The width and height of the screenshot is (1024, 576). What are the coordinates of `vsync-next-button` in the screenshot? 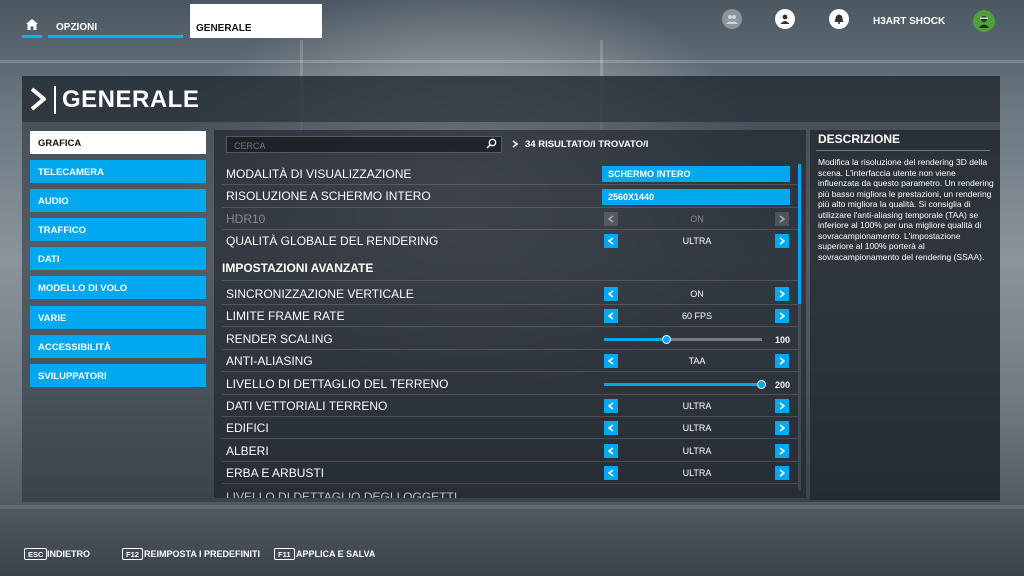 It's located at (782, 294).